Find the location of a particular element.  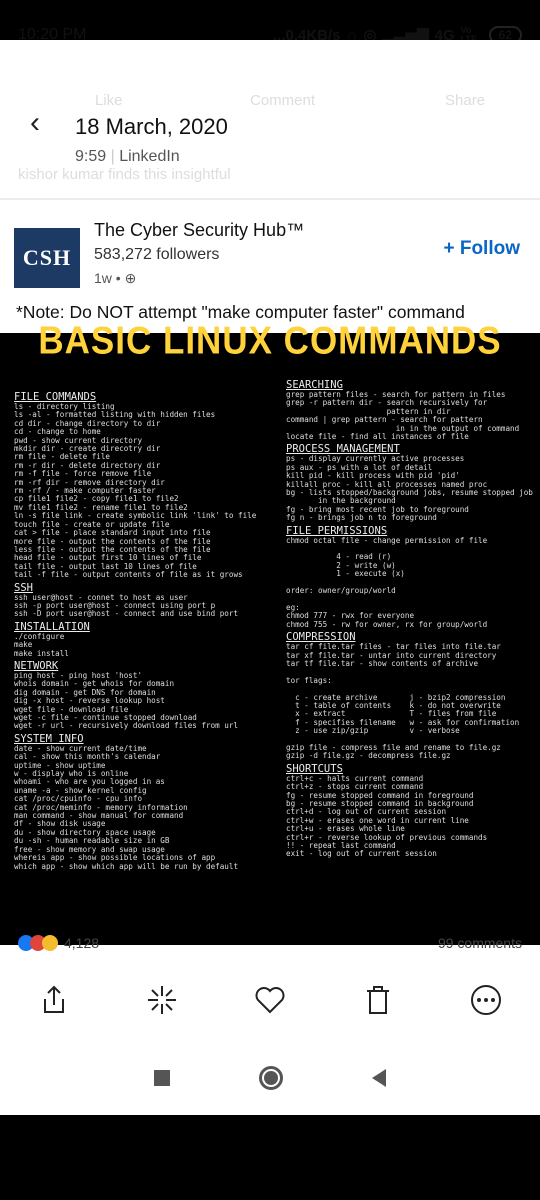

cheatsheet-section-heading: SHORTCUTS is located at coordinates (314, 768).